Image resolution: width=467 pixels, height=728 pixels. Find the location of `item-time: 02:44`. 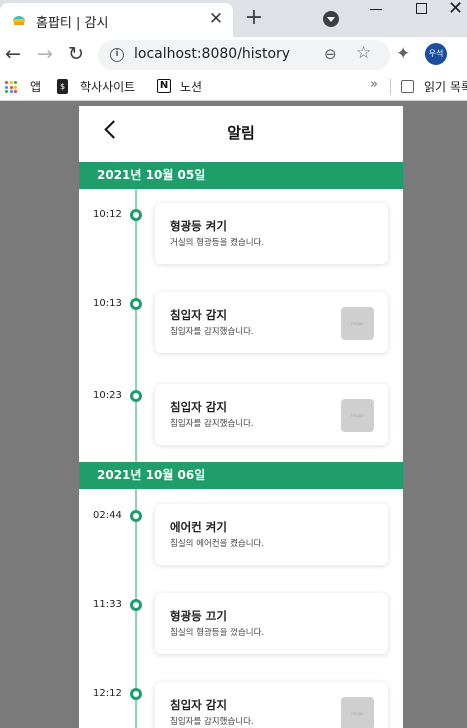

item-time: 02:44 is located at coordinates (107, 515).